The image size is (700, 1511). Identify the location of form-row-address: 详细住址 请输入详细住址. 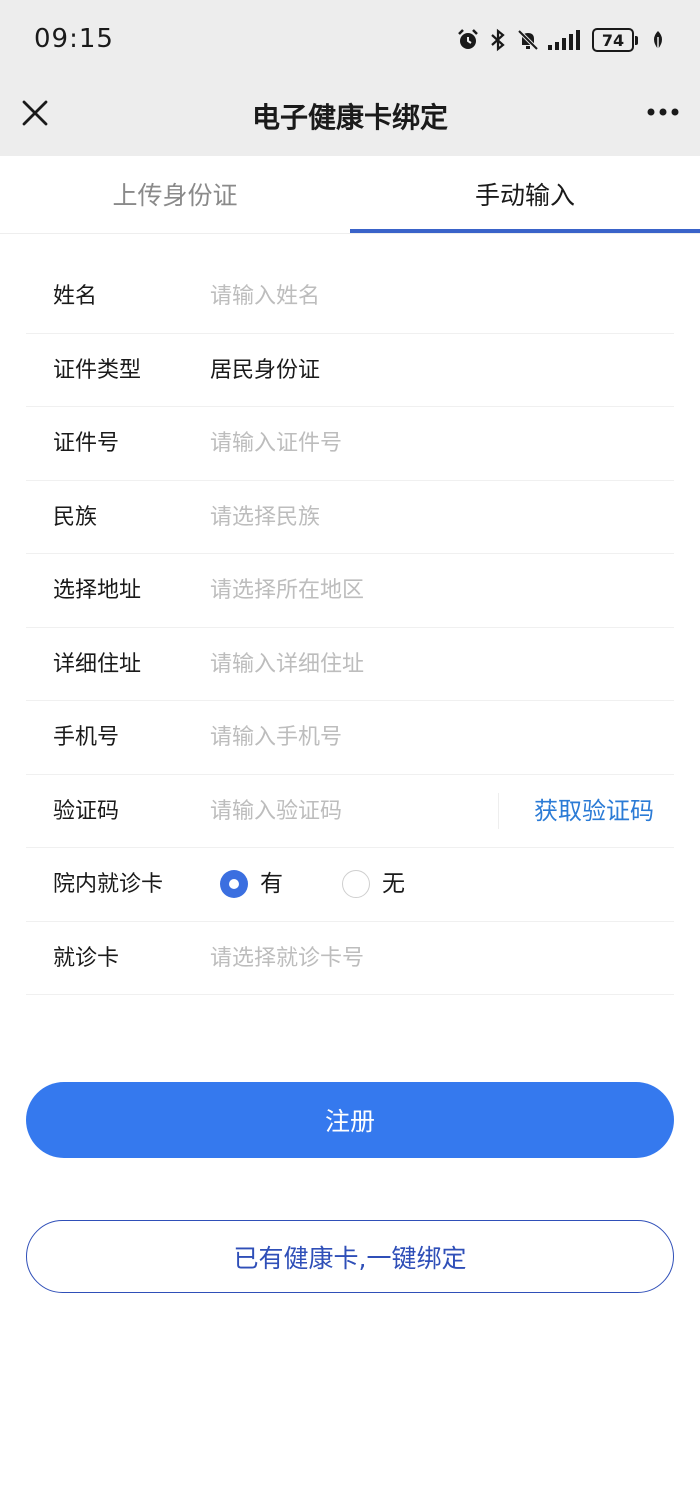
(350, 664).